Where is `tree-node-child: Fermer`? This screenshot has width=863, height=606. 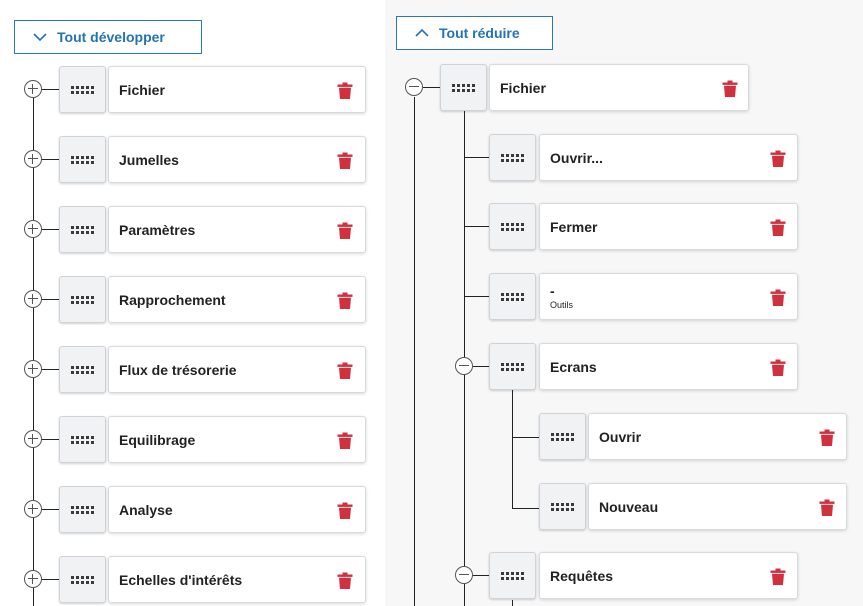
tree-node-child: Fermer is located at coordinates (668, 226).